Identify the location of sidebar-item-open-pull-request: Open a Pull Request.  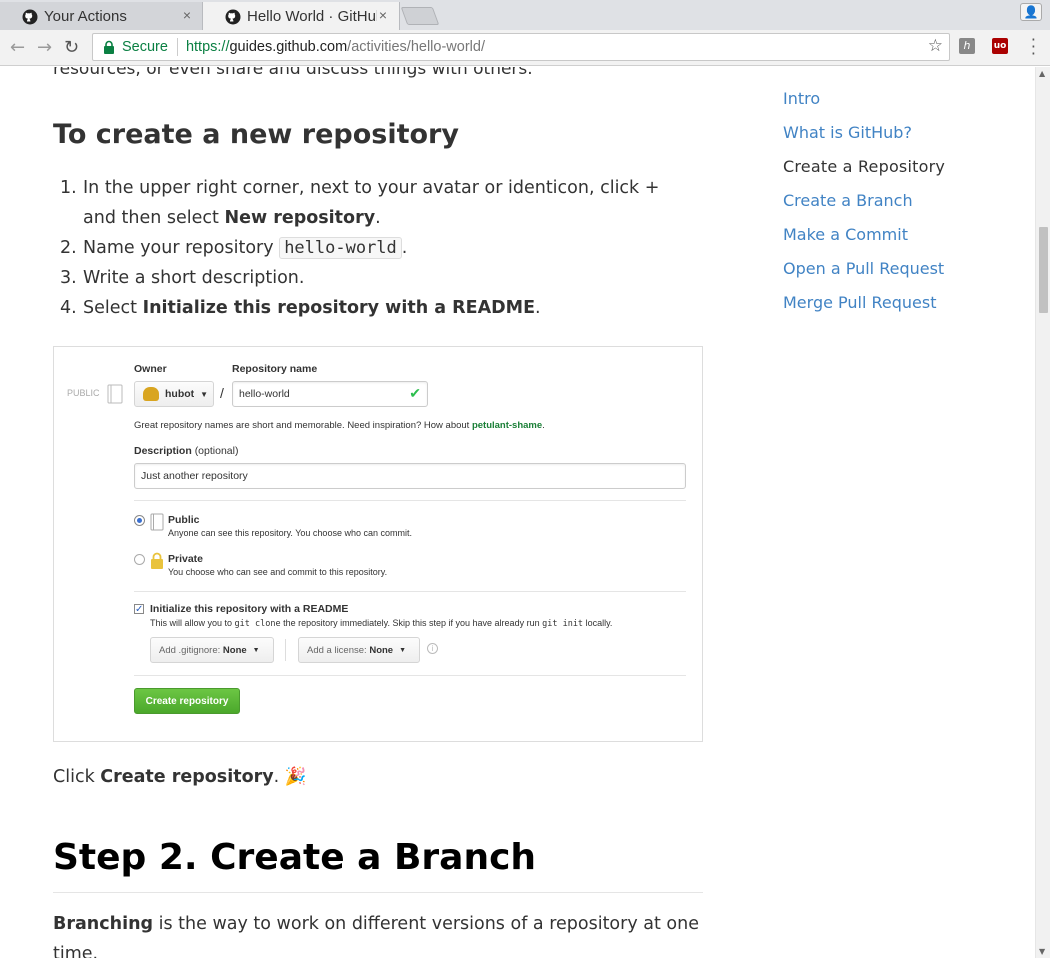
(898, 276).